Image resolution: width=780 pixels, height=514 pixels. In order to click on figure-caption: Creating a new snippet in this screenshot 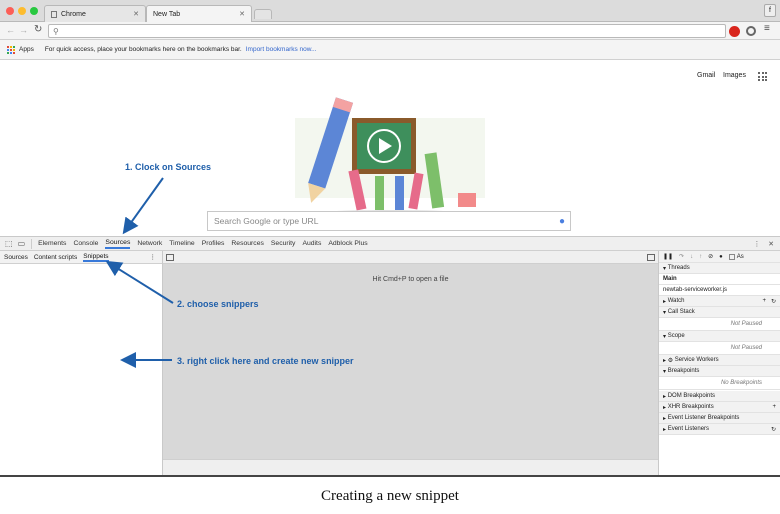, I will do `click(390, 496)`.